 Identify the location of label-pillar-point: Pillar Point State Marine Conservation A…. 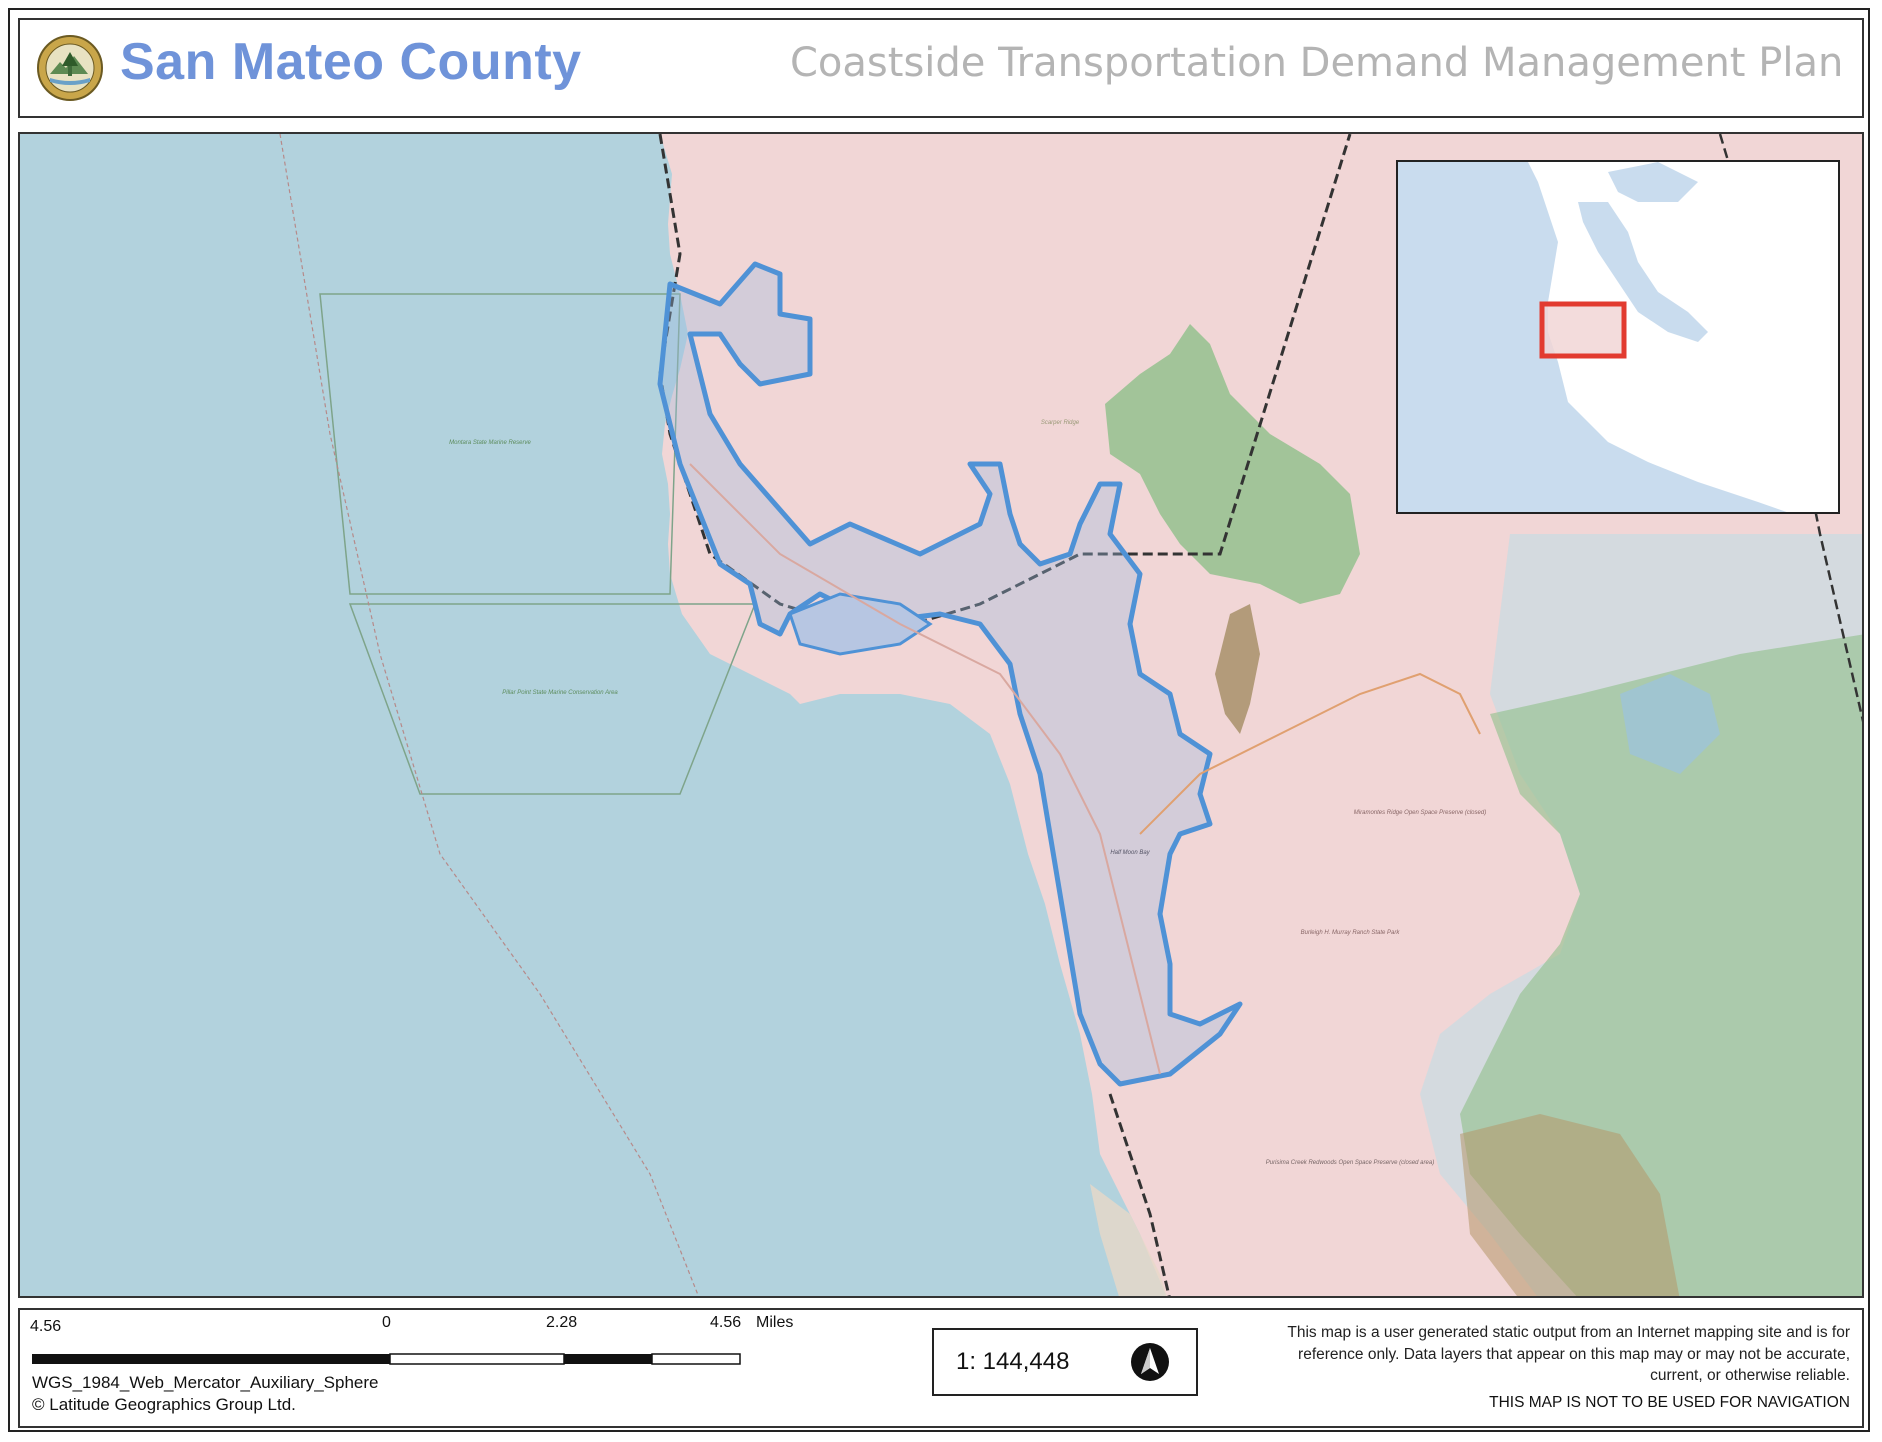
(560, 693).